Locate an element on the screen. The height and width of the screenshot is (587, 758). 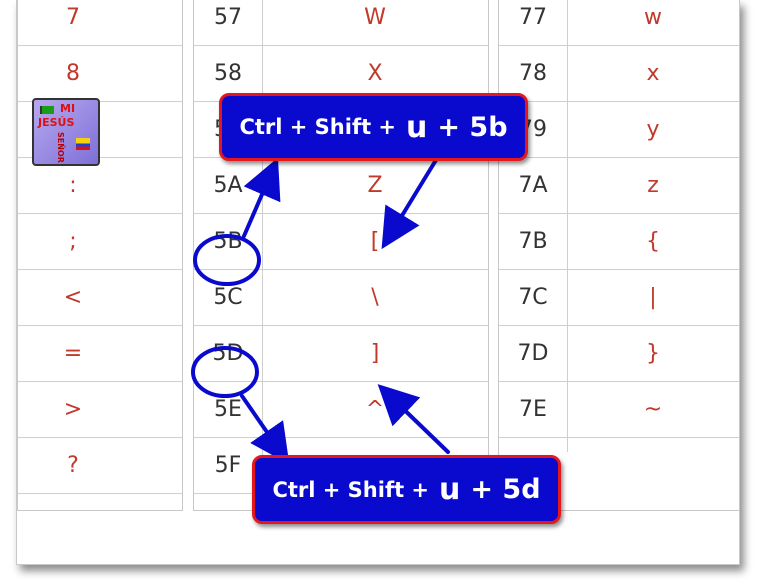
char-cell: 8 is located at coordinates (73, 73).